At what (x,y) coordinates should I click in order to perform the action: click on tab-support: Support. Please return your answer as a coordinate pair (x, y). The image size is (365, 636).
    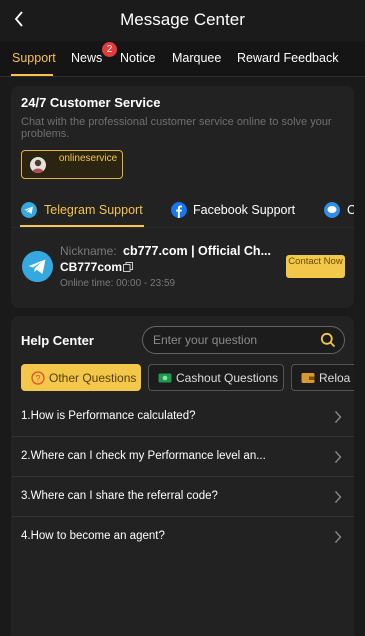
    Looking at the image, I should click on (34, 58).